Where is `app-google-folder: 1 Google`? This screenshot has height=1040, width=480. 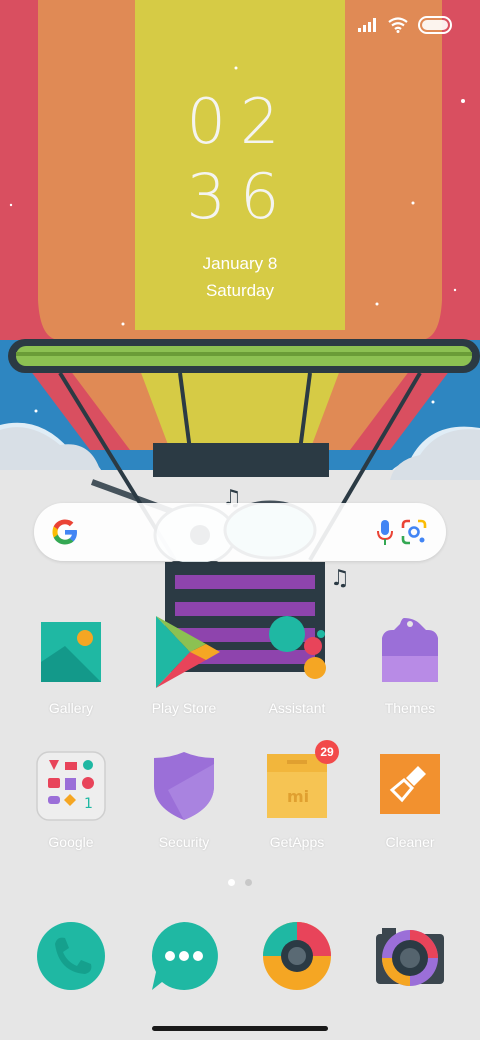
app-google-folder: 1 Google is located at coordinates (71, 800).